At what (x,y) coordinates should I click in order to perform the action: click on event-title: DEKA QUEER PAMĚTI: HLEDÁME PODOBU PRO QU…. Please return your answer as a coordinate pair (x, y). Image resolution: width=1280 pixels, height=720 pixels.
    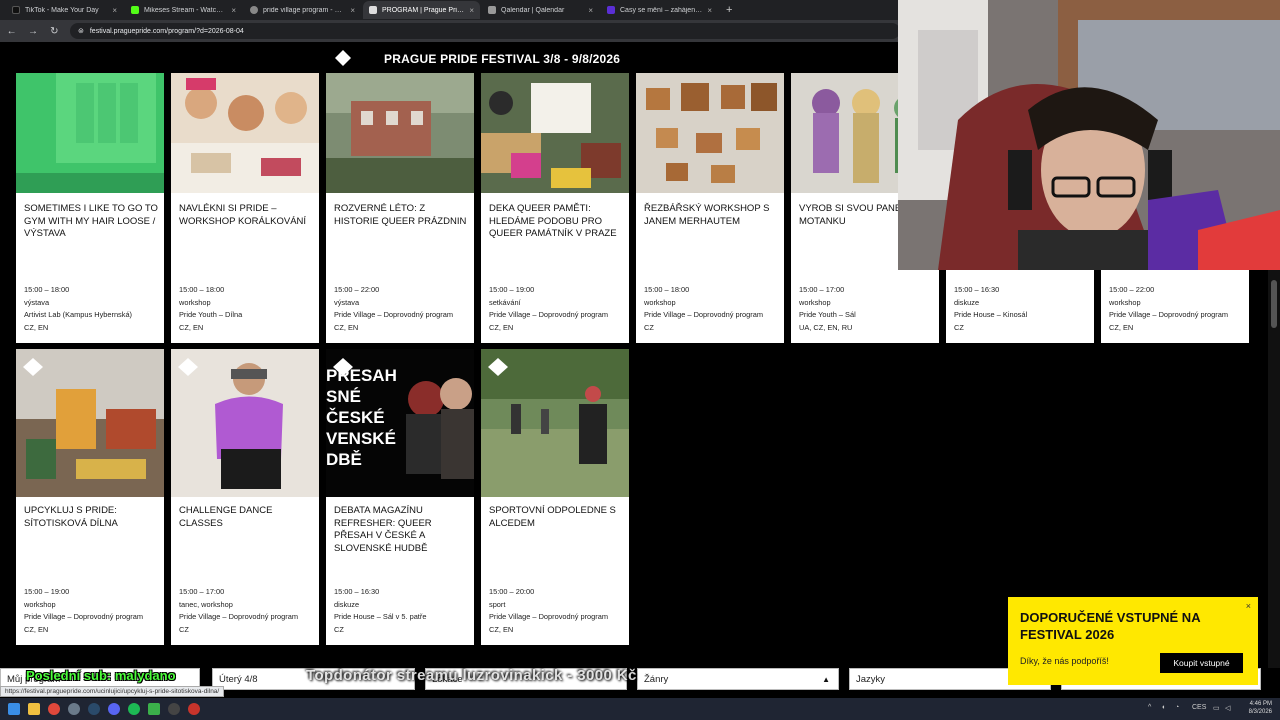
    Looking at the image, I should click on (553, 221).